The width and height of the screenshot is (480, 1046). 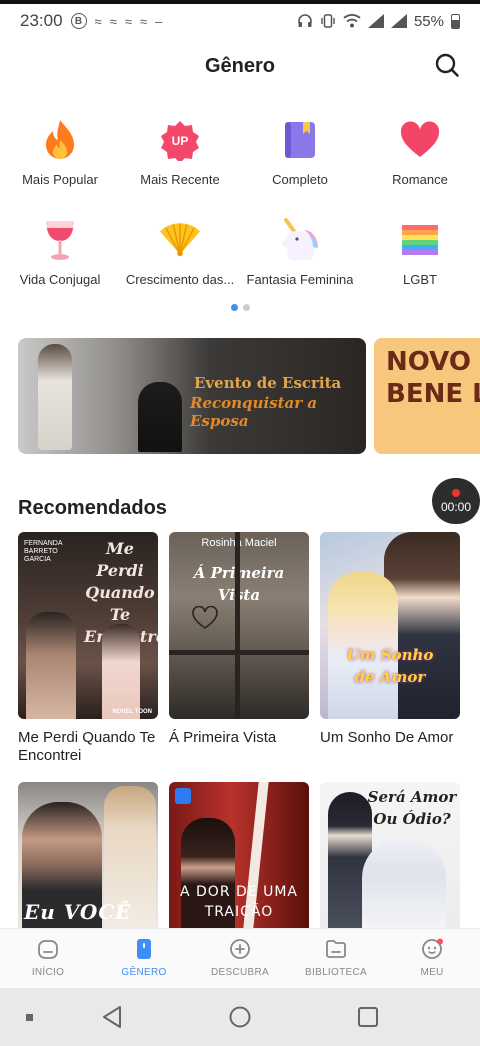 I want to click on book-cover: Será Amor Ou Ódio?, so click(x=390, y=855).